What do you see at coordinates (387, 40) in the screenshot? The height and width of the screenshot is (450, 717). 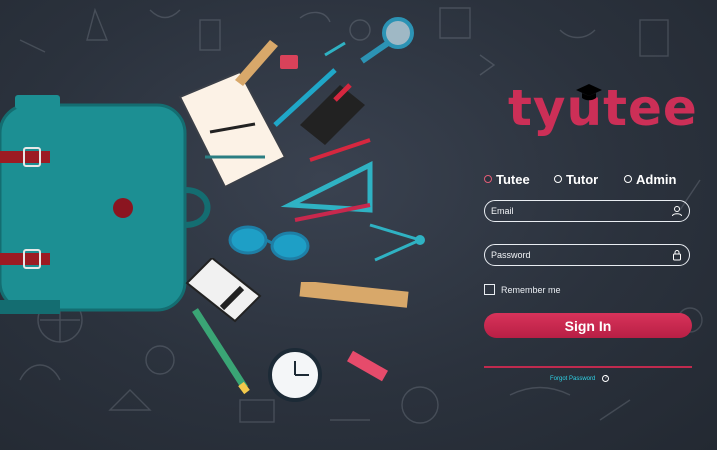 I see `magnifier-icon` at bounding box center [387, 40].